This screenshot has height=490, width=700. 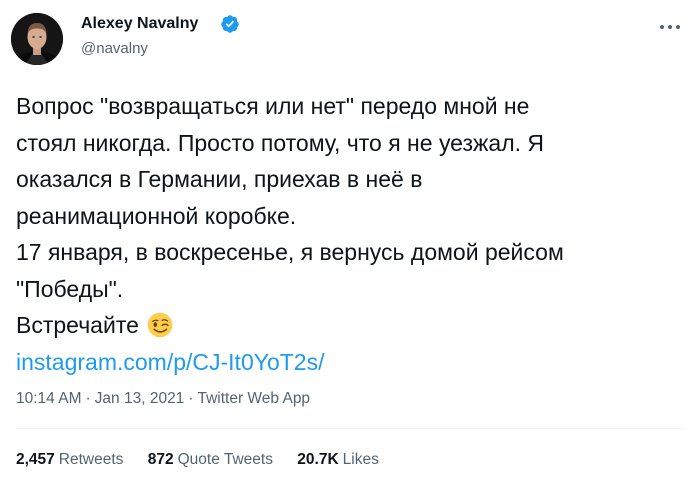 I want to click on more-options-icon, so click(x=670, y=27).